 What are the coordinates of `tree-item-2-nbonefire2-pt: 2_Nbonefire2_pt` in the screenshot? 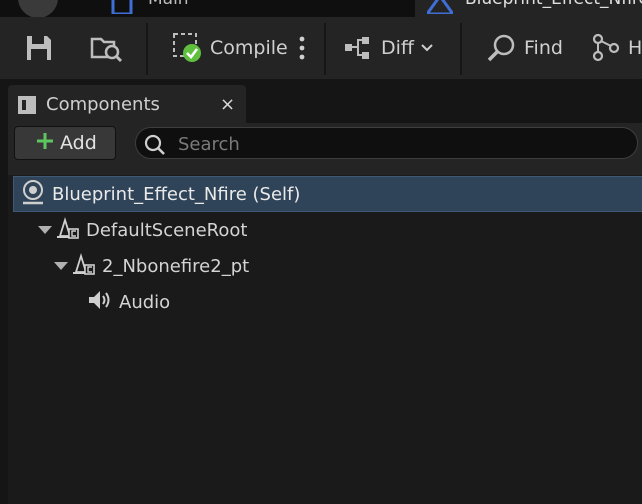 It's located at (325, 266).